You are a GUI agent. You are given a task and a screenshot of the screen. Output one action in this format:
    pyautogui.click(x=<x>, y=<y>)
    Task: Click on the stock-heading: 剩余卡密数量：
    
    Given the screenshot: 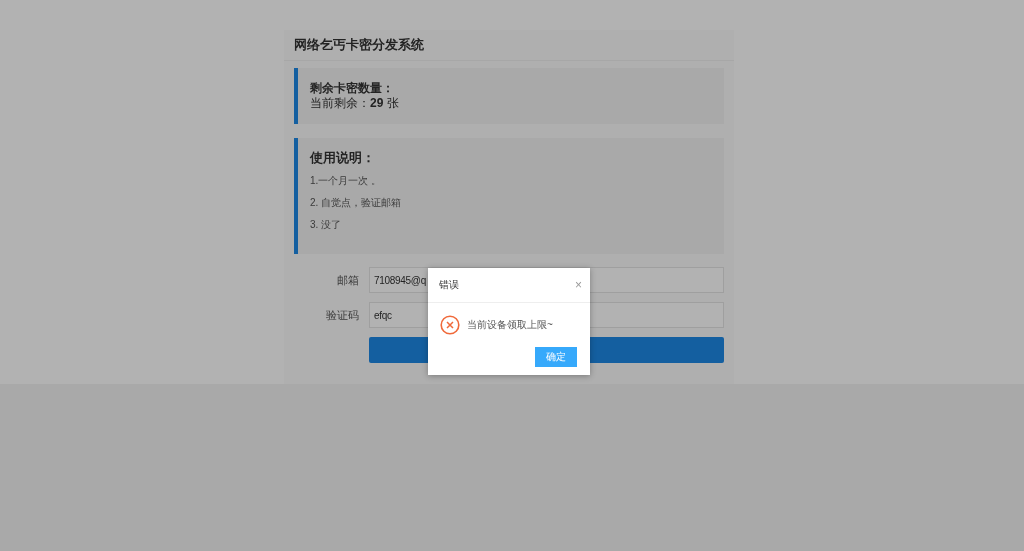 What is the action you would take?
    pyautogui.click(x=352, y=88)
    